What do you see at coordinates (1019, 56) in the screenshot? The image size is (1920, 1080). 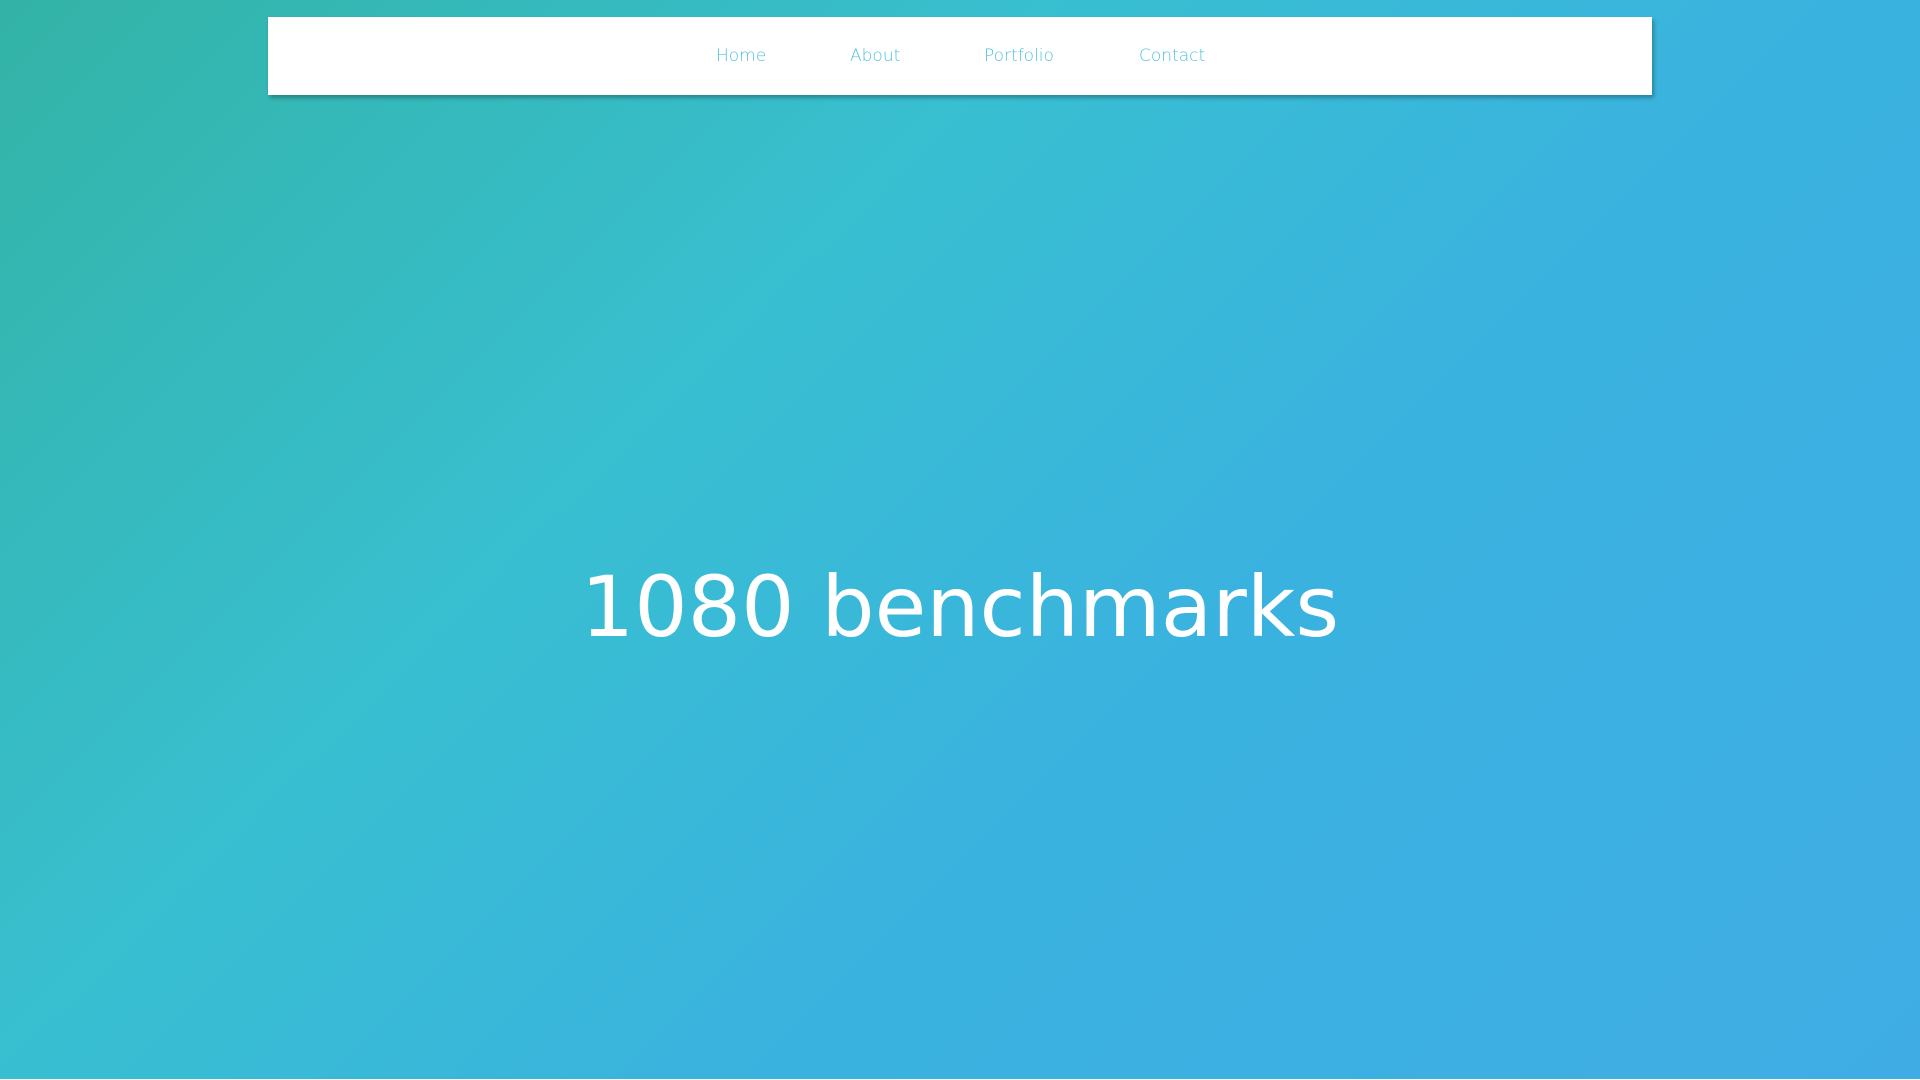 I see `nav-link-portfolio: Portfolio` at bounding box center [1019, 56].